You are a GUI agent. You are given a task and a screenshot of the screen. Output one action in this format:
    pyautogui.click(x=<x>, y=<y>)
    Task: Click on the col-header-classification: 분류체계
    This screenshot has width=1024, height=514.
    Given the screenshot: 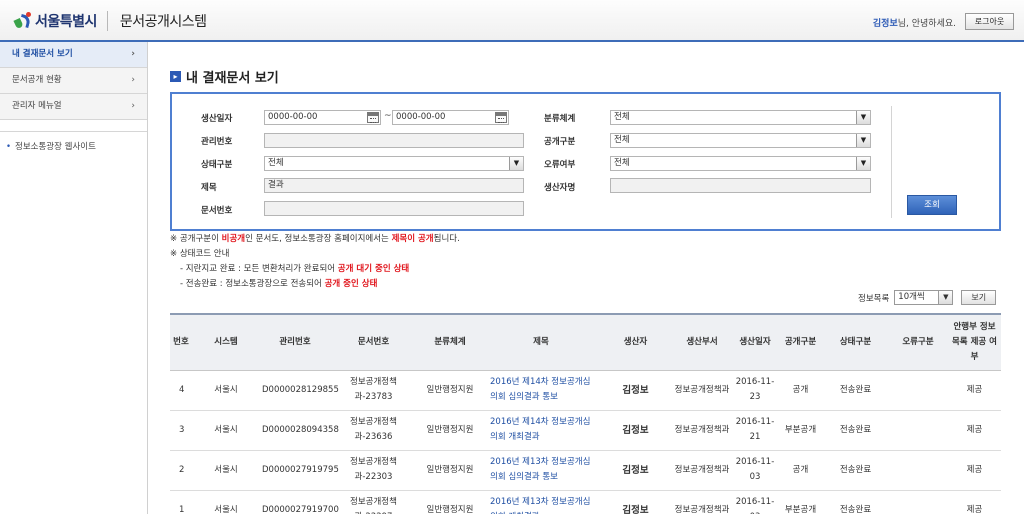 What is the action you would take?
    pyautogui.click(x=450, y=342)
    